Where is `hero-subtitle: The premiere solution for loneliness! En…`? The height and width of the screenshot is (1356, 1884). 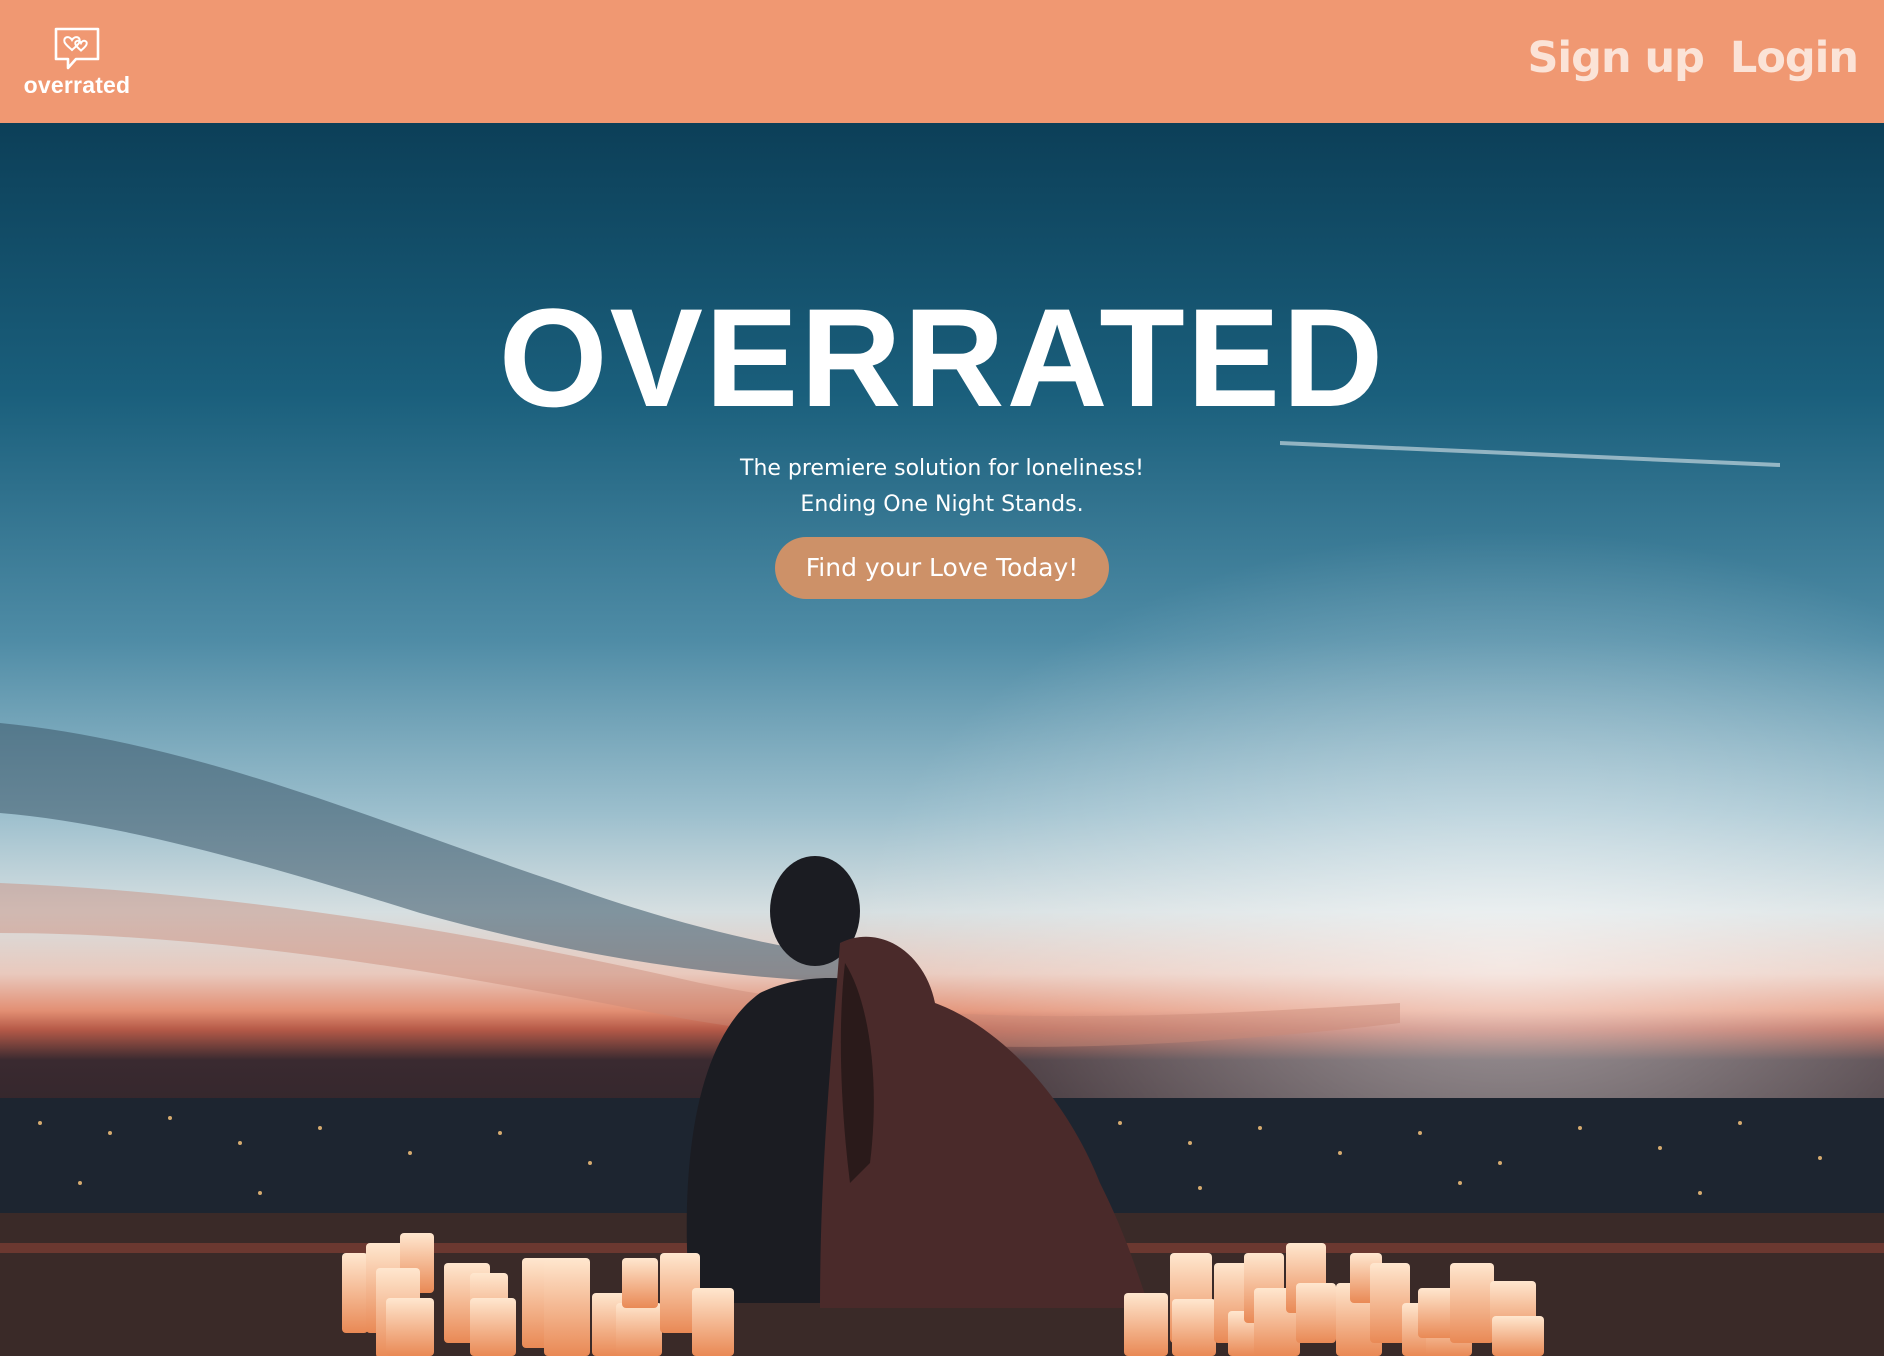
hero-subtitle: The premiere solution for loneliness! En… is located at coordinates (942, 487).